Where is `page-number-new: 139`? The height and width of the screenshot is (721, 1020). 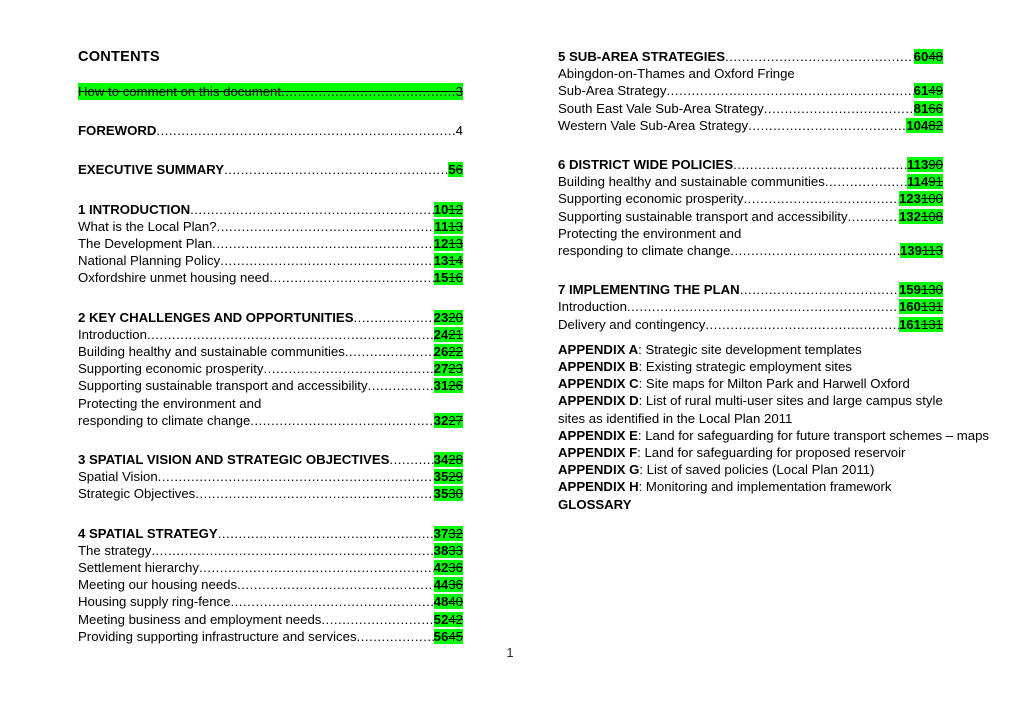 page-number-new: 139 is located at coordinates (910, 251).